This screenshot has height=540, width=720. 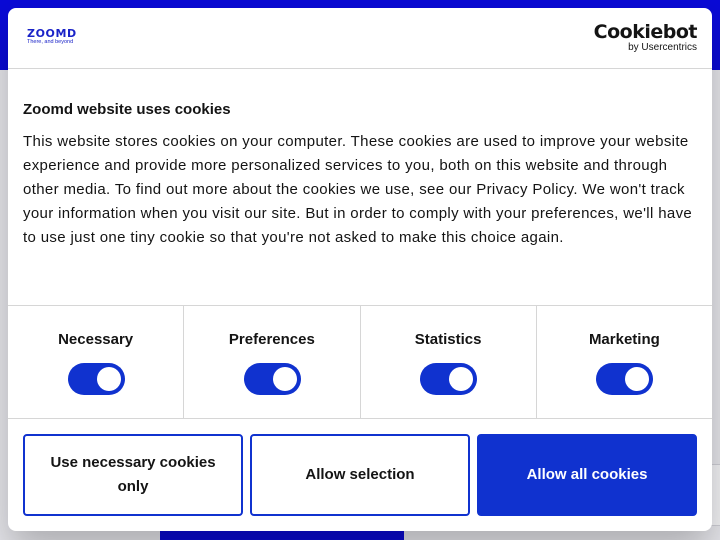 What do you see at coordinates (271, 339) in the screenshot?
I see `category-label: Preferences` at bounding box center [271, 339].